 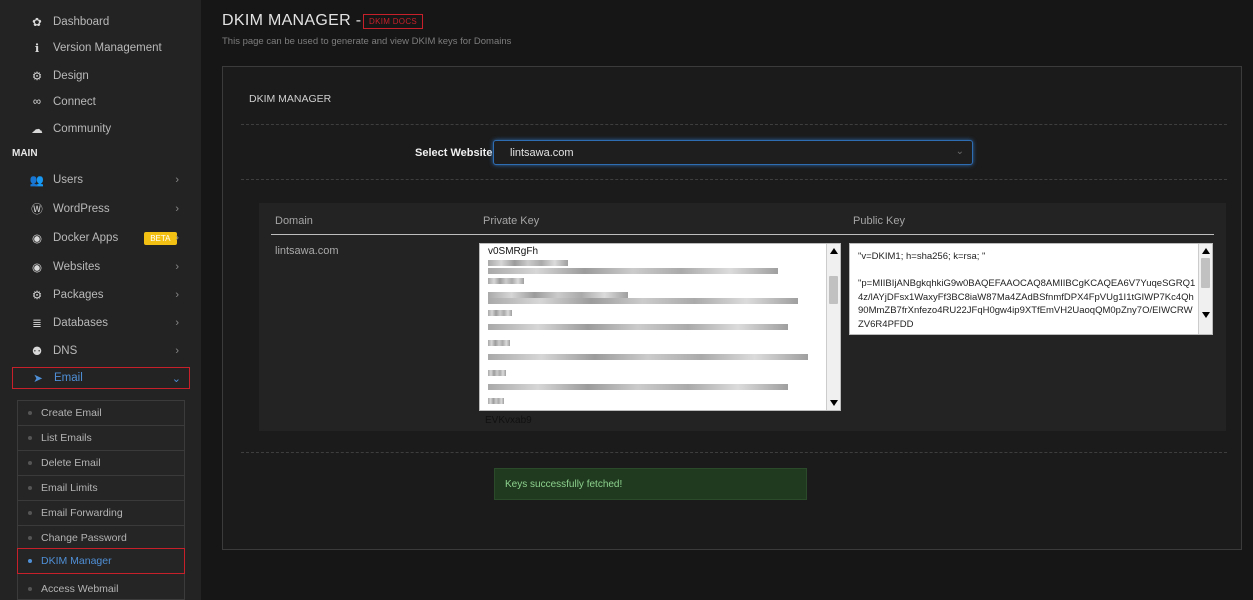 I want to click on sidebar-item-label: Users, so click(x=68, y=180).